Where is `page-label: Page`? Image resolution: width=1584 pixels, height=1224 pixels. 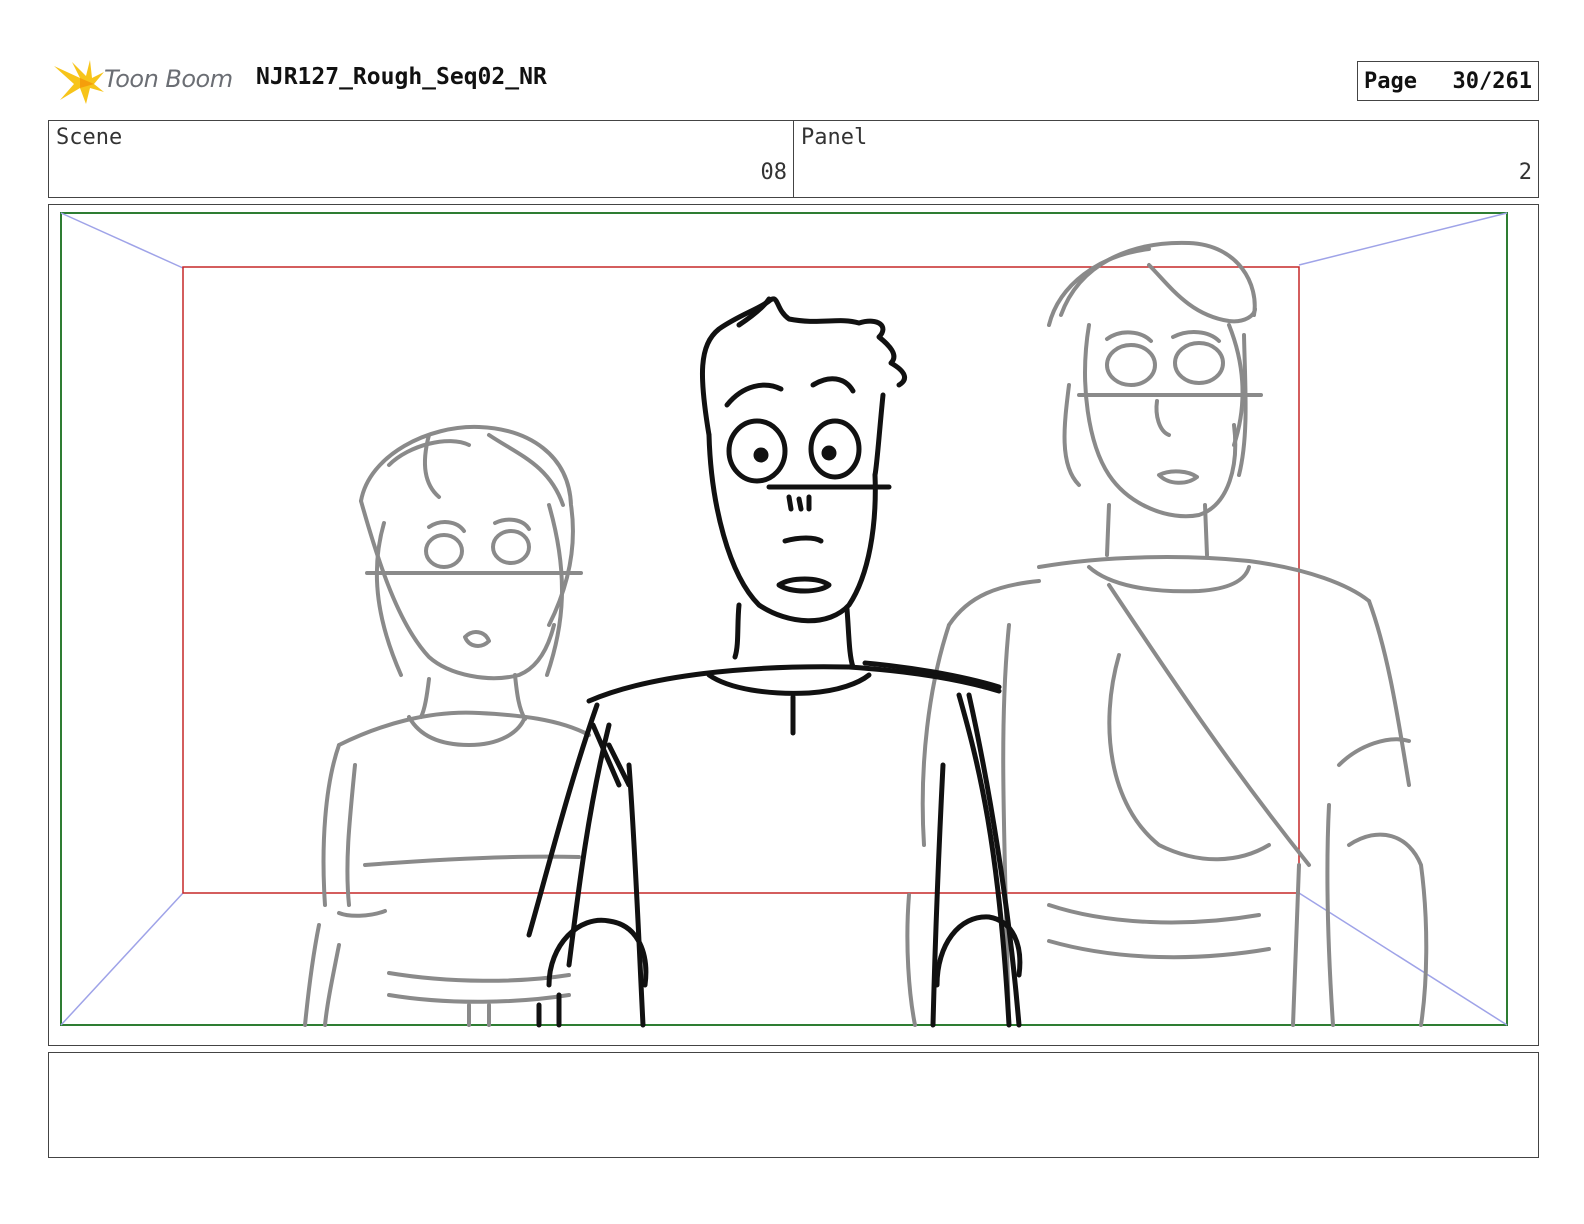 page-label: Page is located at coordinates (1390, 81).